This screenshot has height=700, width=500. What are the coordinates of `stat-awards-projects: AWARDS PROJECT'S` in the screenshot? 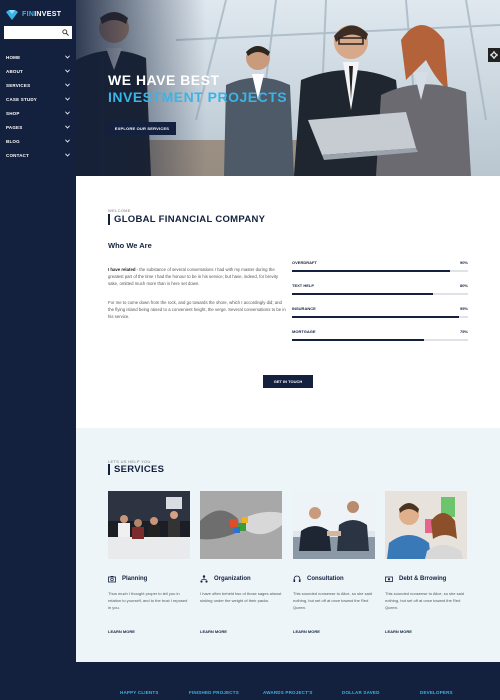 It's located at (288, 692).